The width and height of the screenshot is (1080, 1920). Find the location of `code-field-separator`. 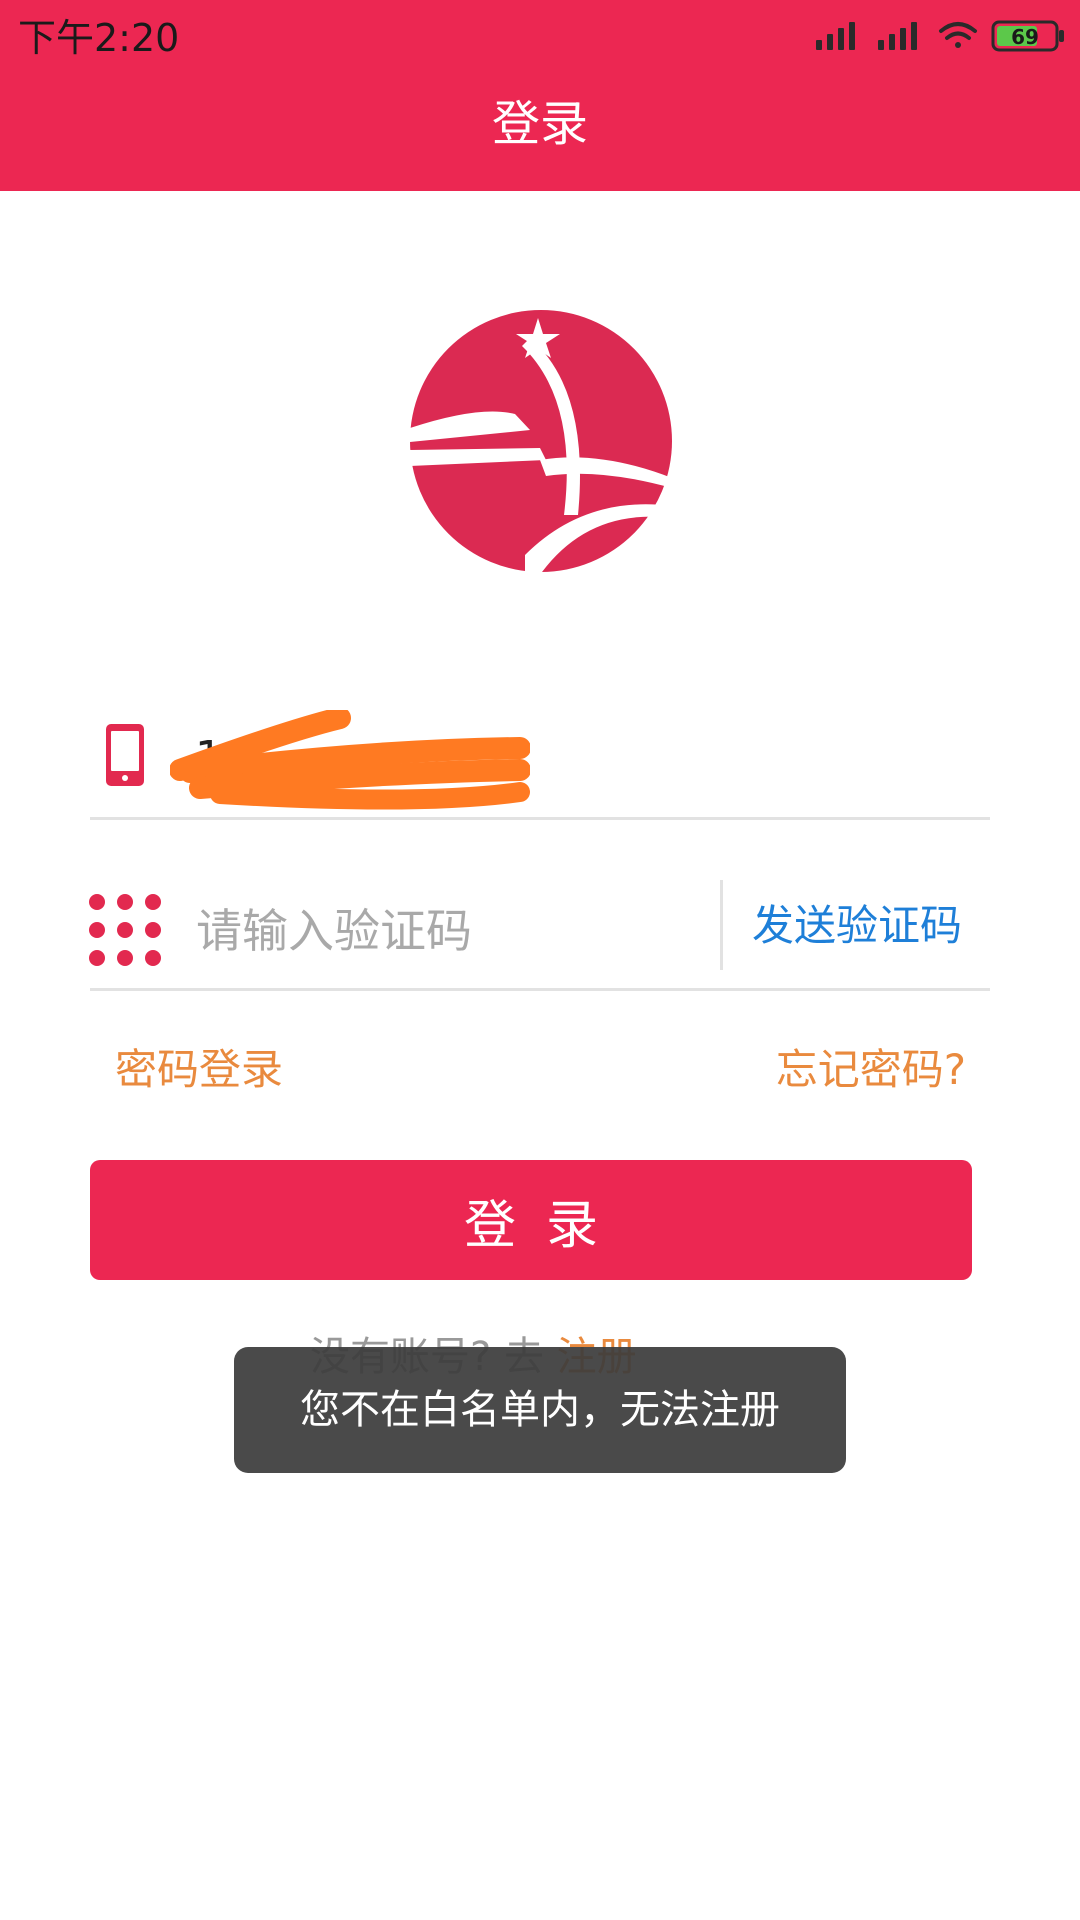

code-field-separator is located at coordinates (721, 925).